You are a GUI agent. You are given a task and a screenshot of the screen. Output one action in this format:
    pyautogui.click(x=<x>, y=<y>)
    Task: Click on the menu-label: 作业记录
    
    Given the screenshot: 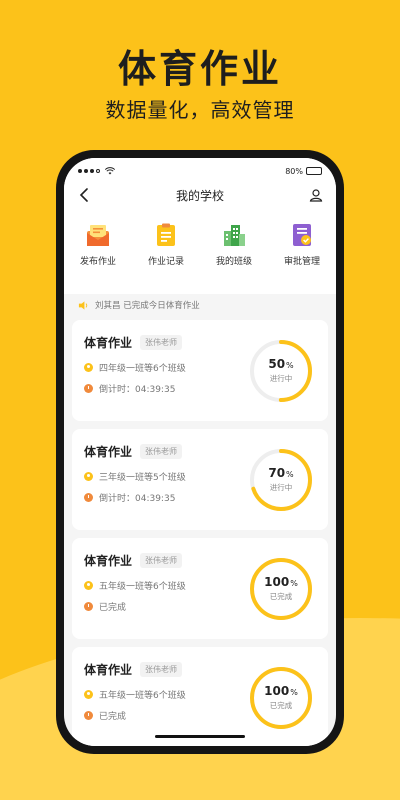 What is the action you would take?
    pyautogui.click(x=165, y=262)
    